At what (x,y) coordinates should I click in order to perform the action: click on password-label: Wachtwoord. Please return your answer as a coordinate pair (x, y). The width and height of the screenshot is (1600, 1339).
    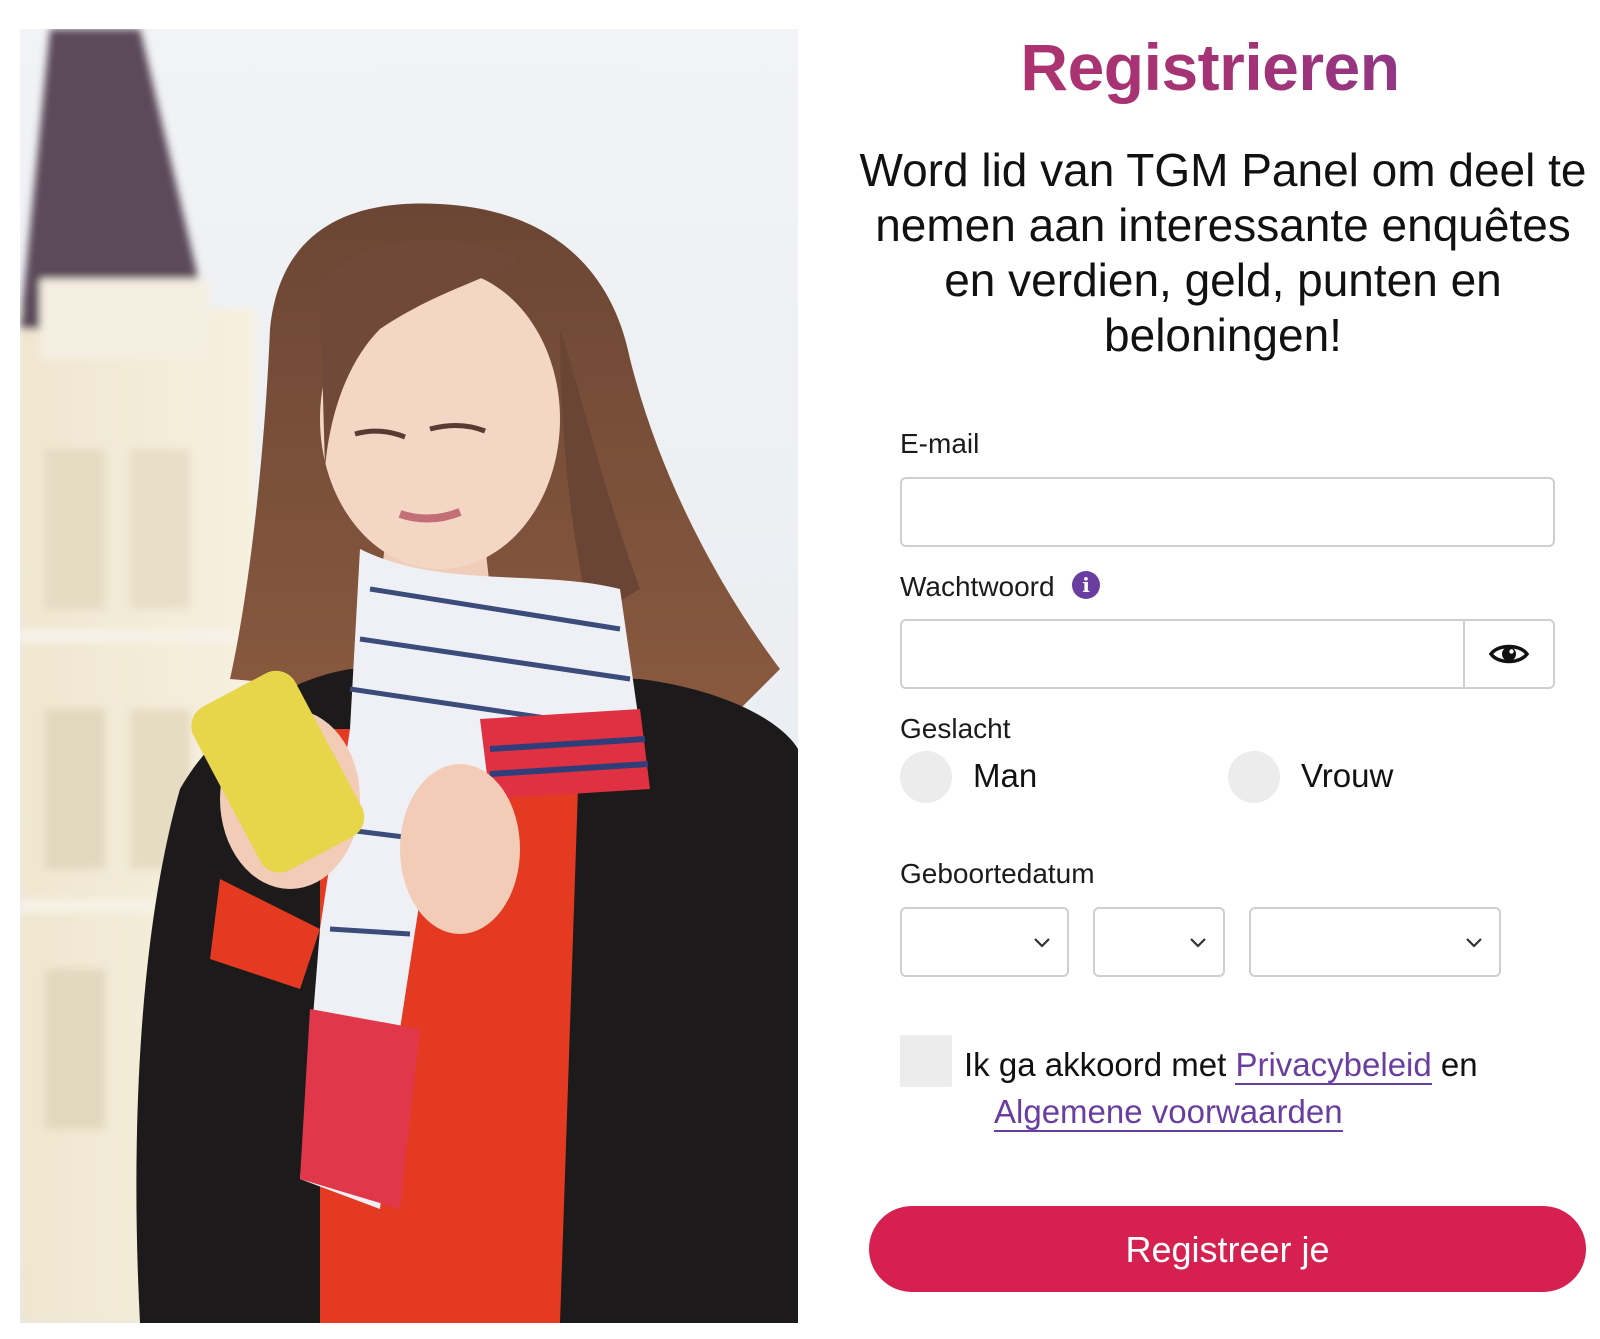
    Looking at the image, I should click on (977, 586).